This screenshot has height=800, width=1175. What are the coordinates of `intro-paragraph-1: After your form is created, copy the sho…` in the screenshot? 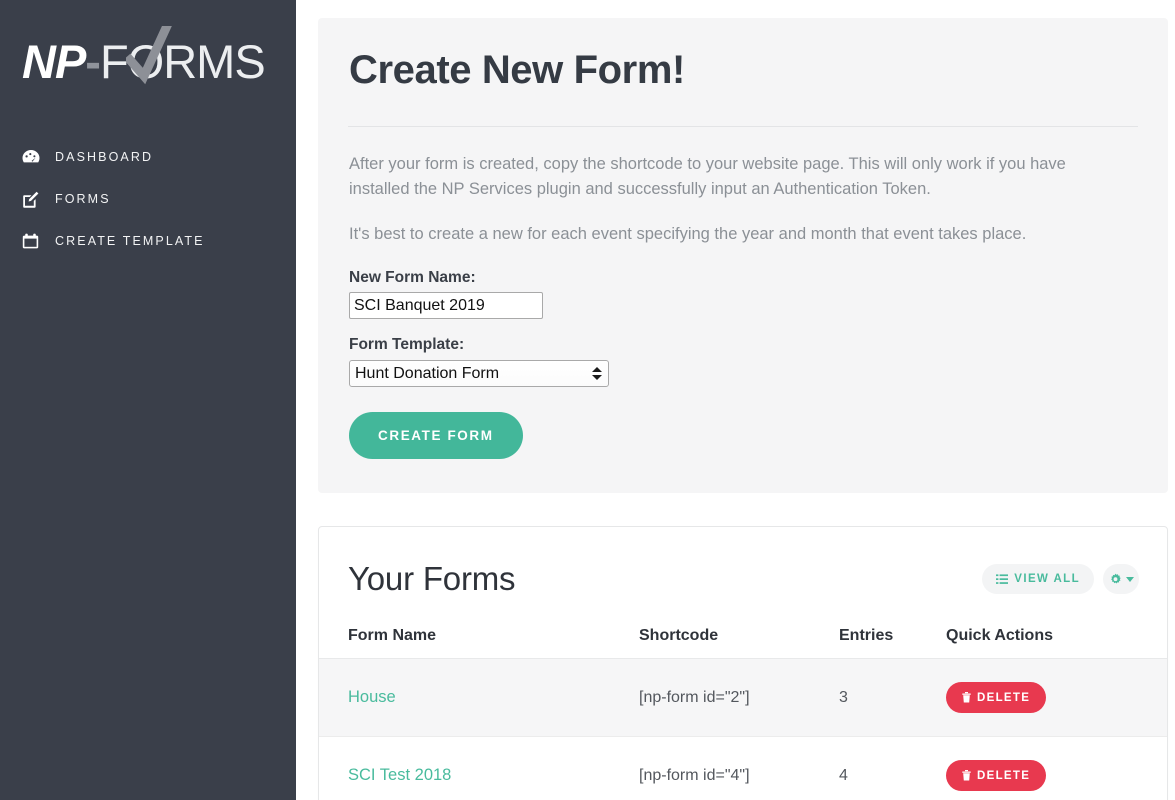 It's located at (707, 177).